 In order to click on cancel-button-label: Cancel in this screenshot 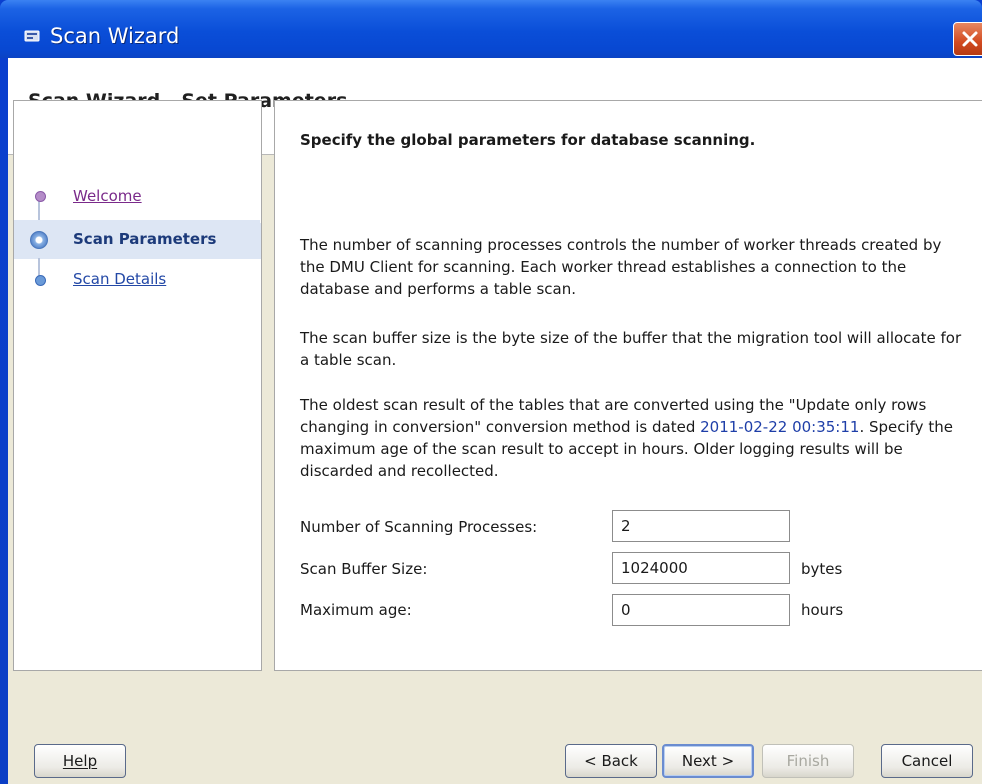, I will do `click(927, 761)`.